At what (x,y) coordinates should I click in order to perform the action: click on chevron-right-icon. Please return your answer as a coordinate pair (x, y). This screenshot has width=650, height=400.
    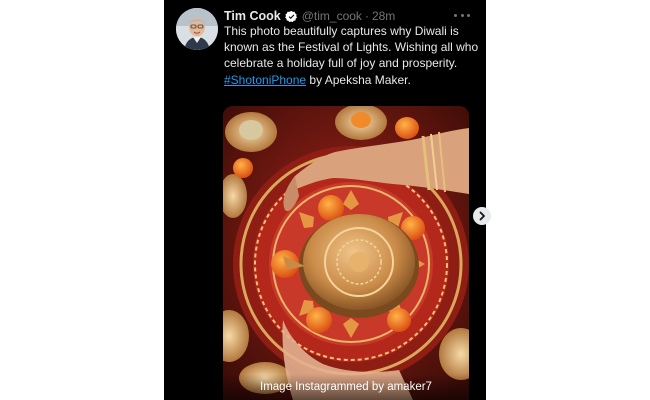
    Looking at the image, I should click on (482, 216).